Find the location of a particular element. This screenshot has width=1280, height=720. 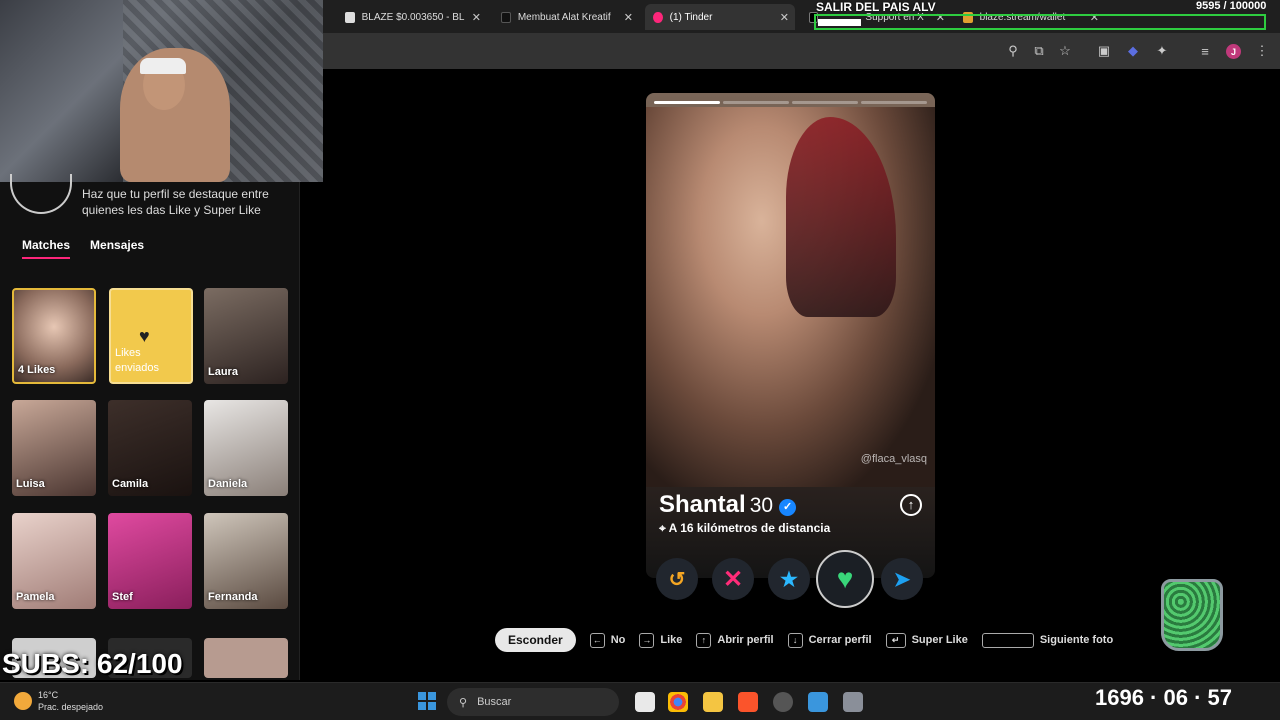

match-card: Fernanda is located at coordinates (246, 561).